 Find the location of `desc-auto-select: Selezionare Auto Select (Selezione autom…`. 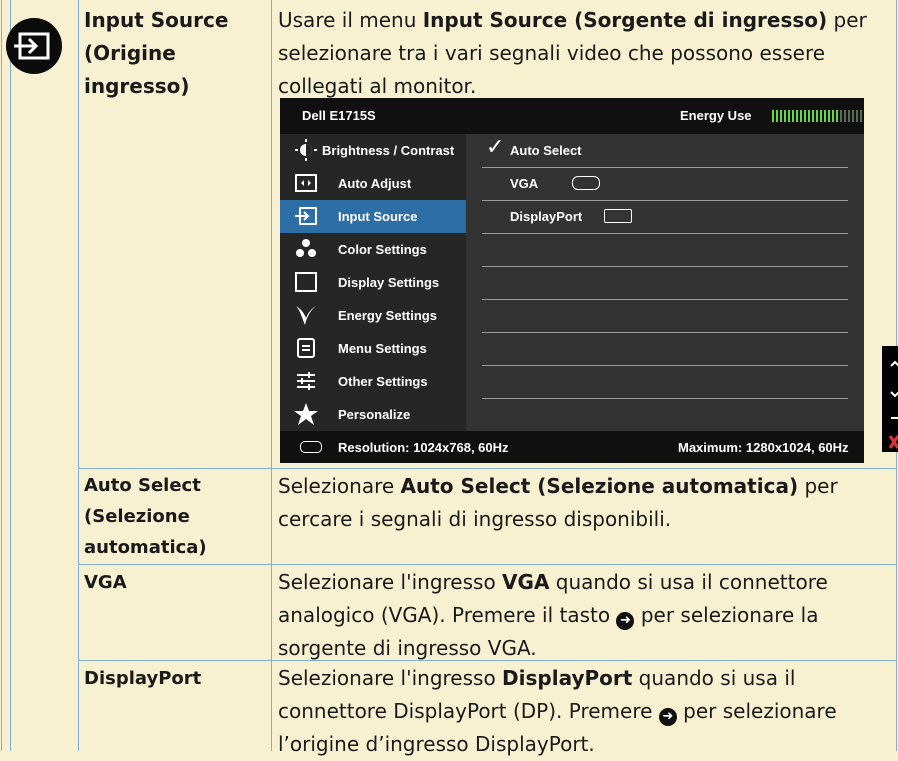

desc-auto-select: Selezionare Auto Select (Selezione autom… is located at coordinates (578, 503).